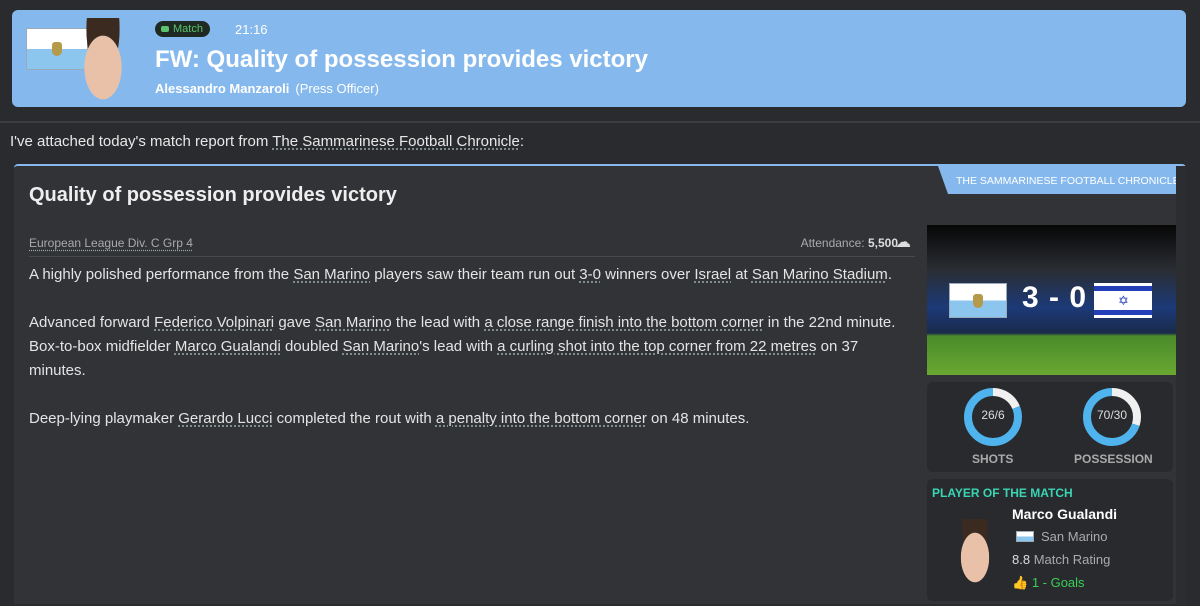  What do you see at coordinates (832, 243) in the screenshot?
I see `attendance-label: Attendance:` at bounding box center [832, 243].